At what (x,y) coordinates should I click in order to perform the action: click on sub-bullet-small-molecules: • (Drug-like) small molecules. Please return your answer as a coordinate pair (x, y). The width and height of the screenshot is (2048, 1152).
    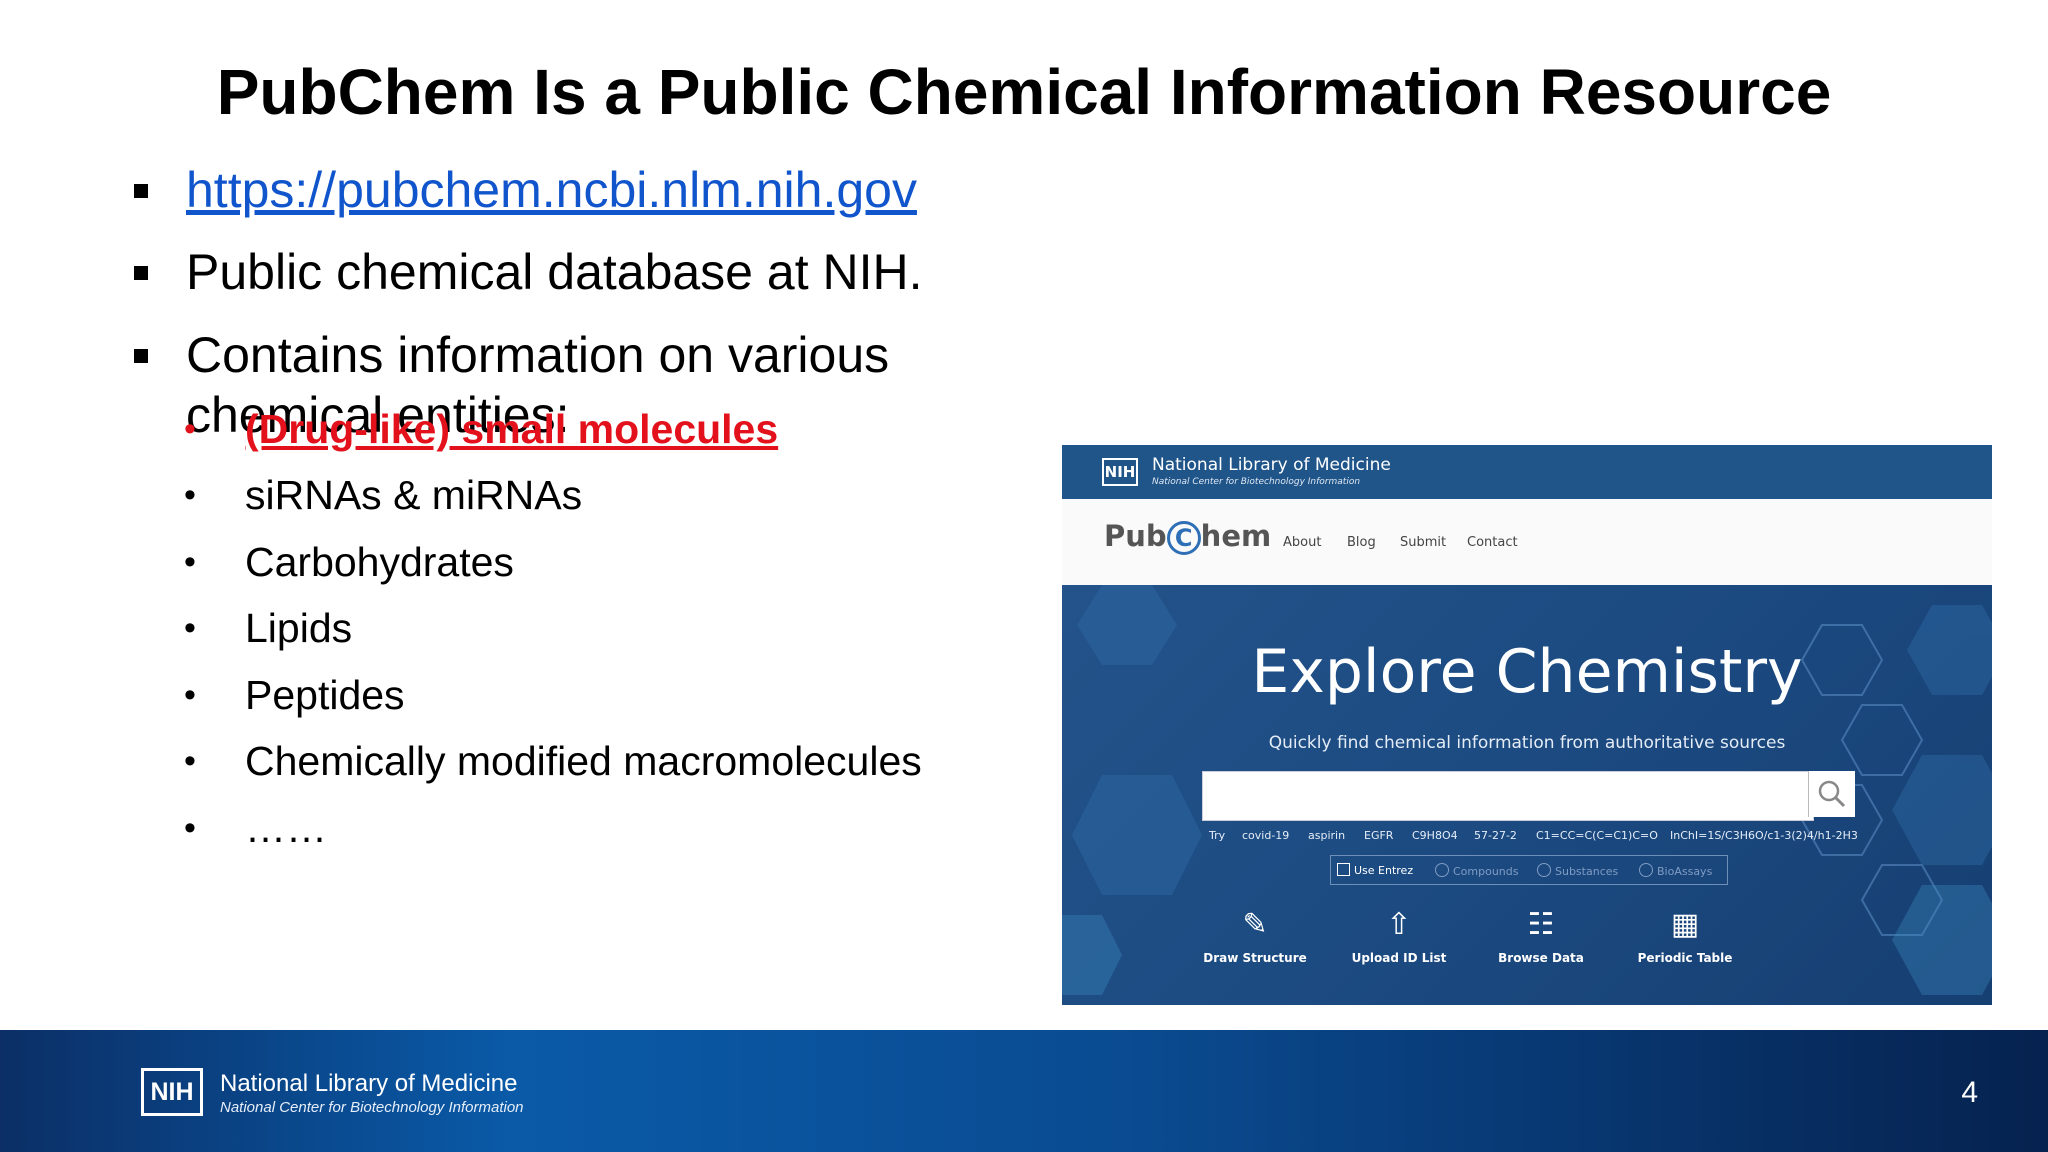
    Looking at the image, I should click on (481, 429).